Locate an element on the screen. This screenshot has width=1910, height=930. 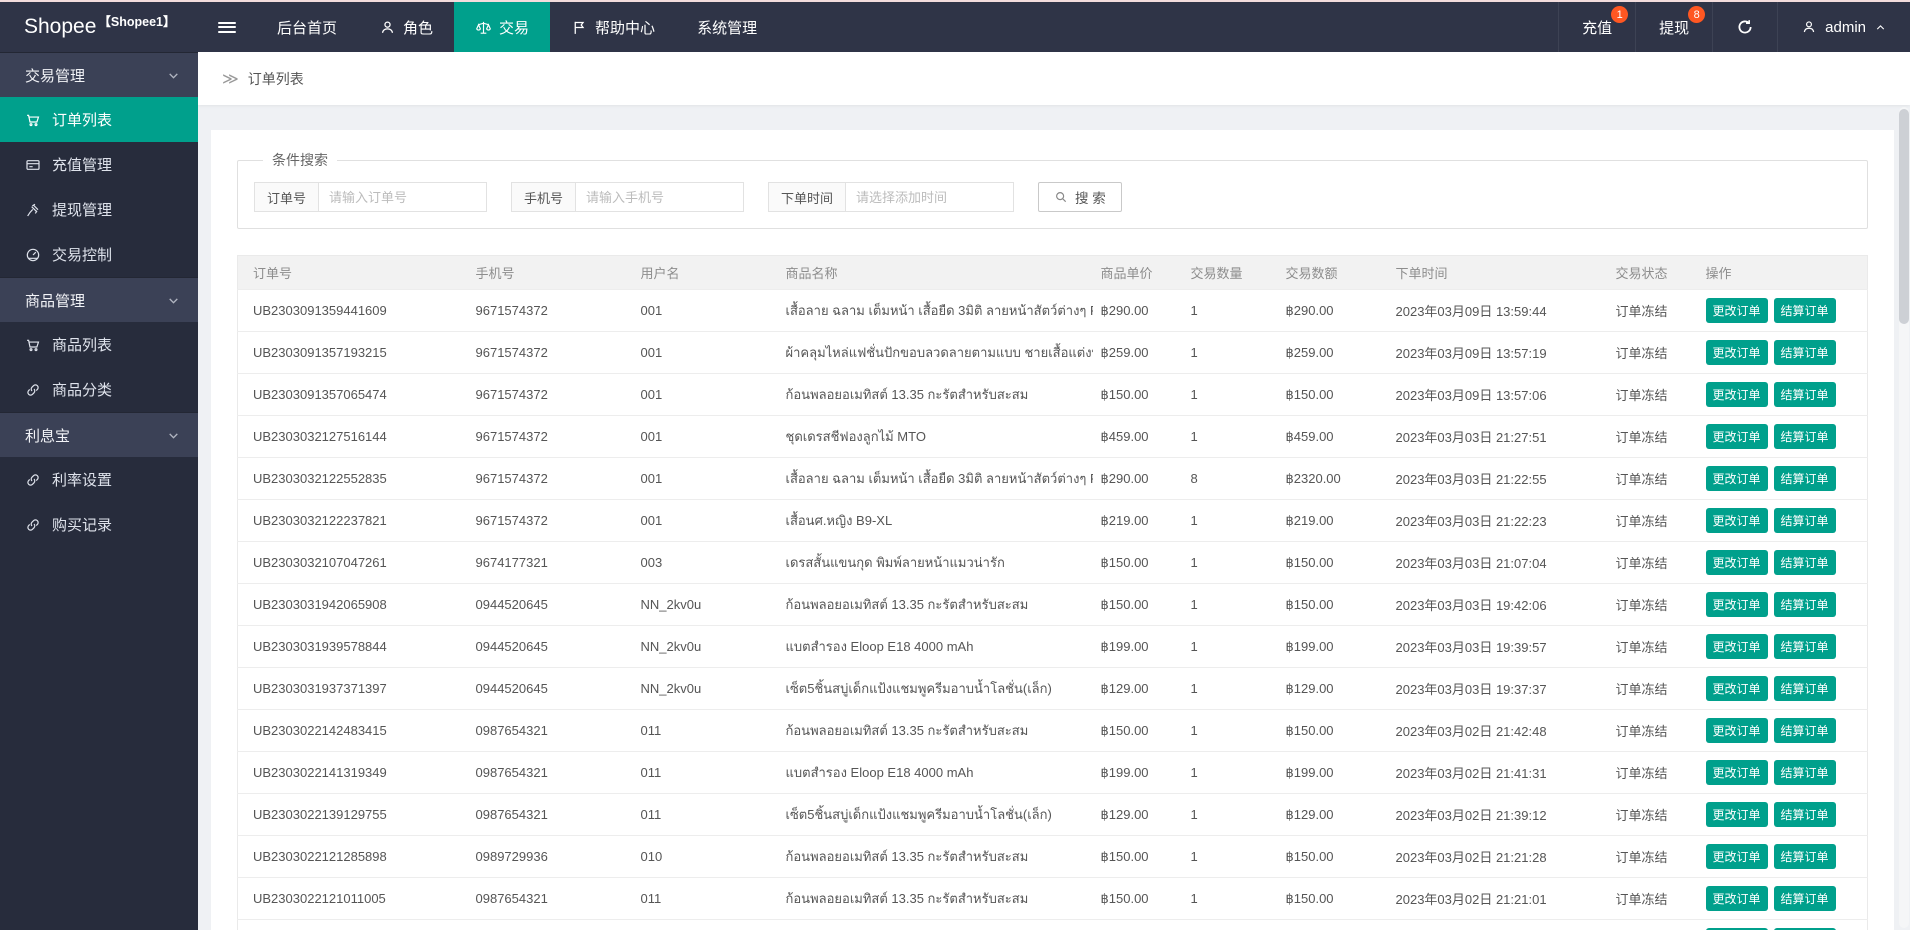
cart-icon is located at coordinates (33, 120).